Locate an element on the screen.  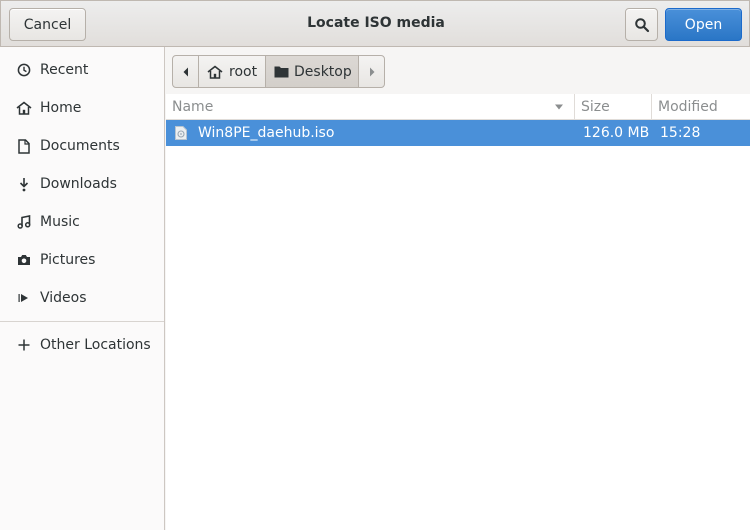
download-icon is located at coordinates (24, 184).